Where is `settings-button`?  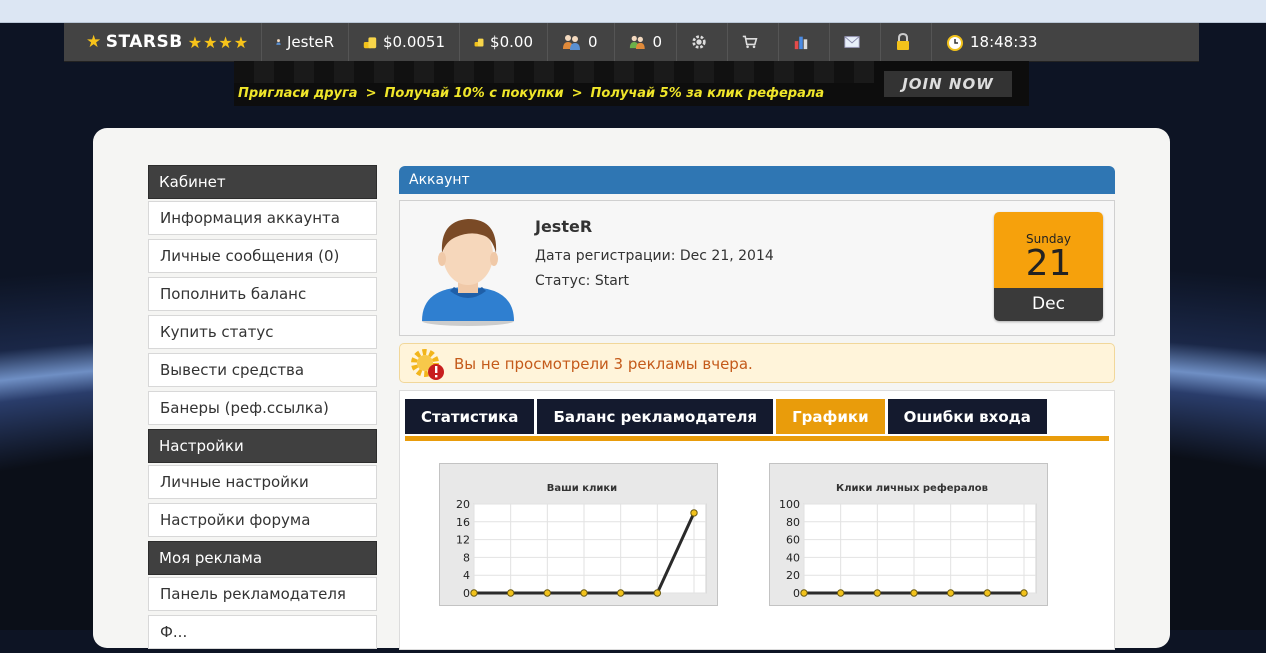
settings-button is located at coordinates (702, 42).